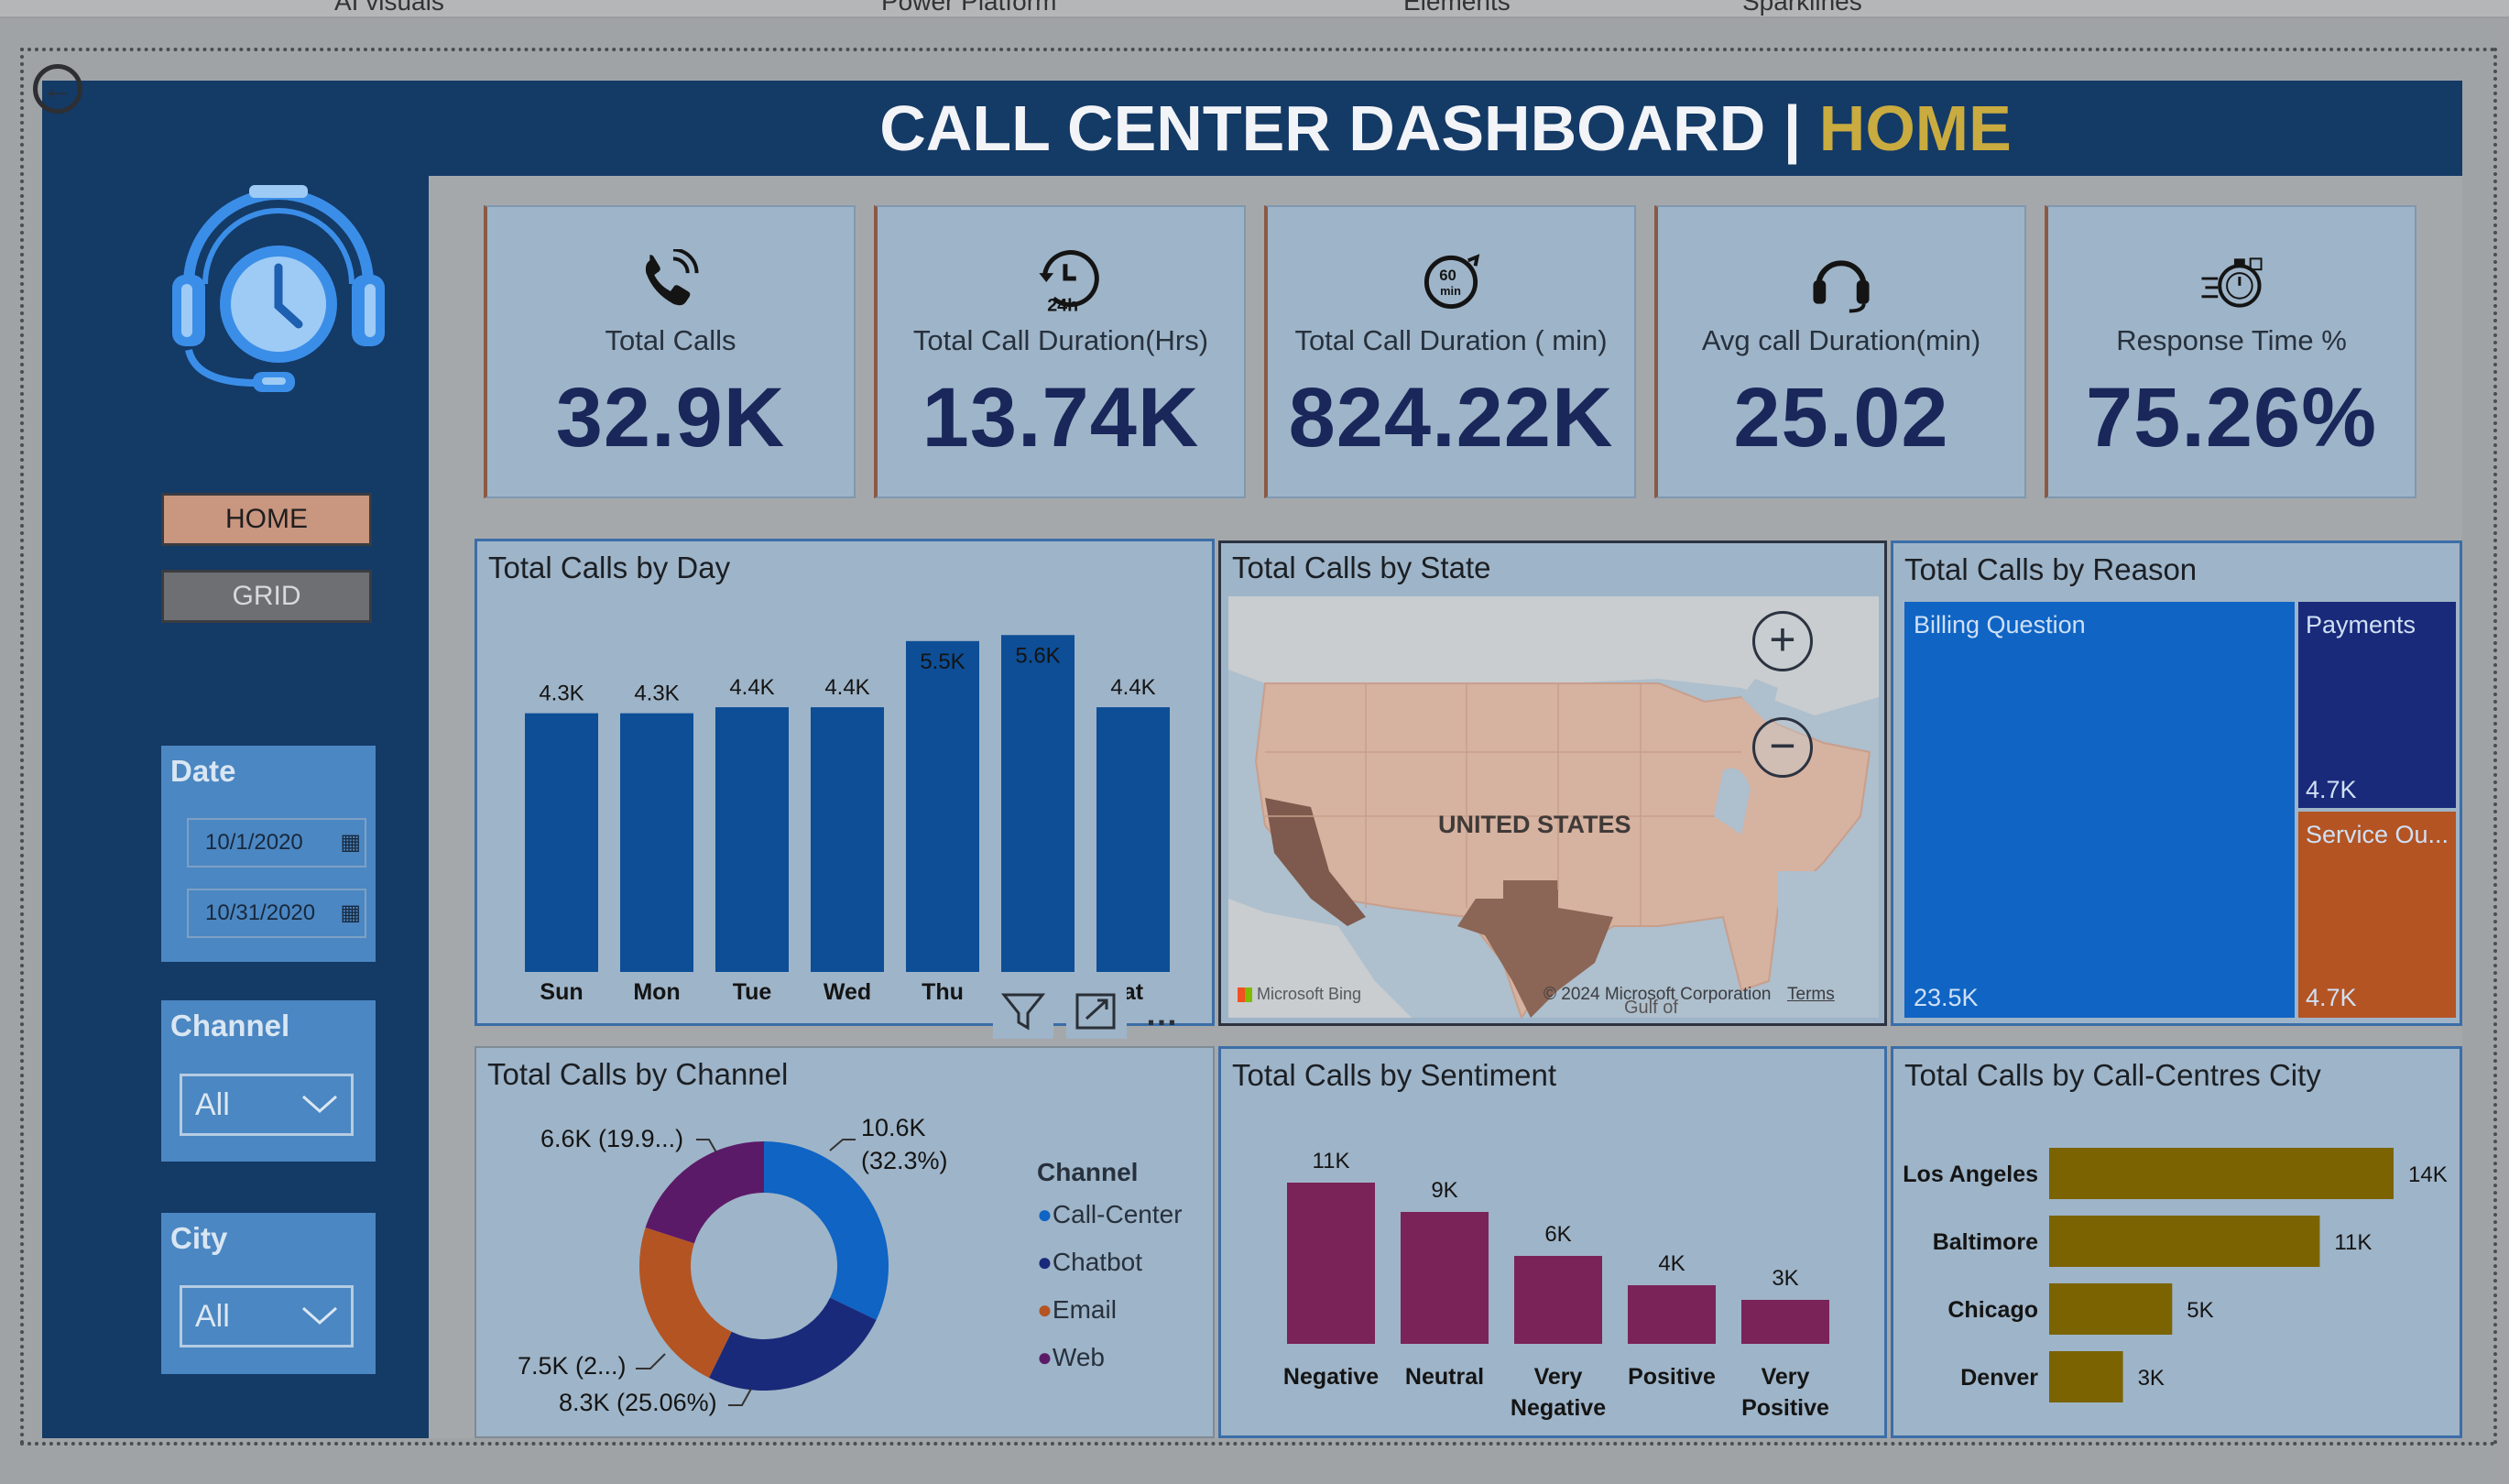 This screenshot has width=2509, height=1484. Describe the element at coordinates (1782, 748) in the screenshot. I see `zoom-out-icon: −` at that location.